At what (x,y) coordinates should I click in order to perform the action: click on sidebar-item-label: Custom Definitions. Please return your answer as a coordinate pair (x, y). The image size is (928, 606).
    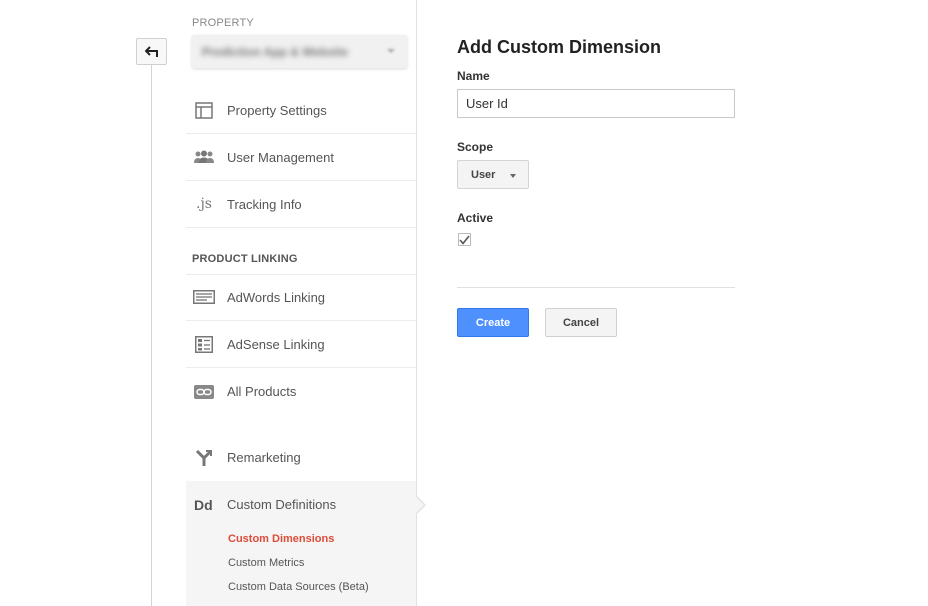
    Looking at the image, I should click on (282, 504).